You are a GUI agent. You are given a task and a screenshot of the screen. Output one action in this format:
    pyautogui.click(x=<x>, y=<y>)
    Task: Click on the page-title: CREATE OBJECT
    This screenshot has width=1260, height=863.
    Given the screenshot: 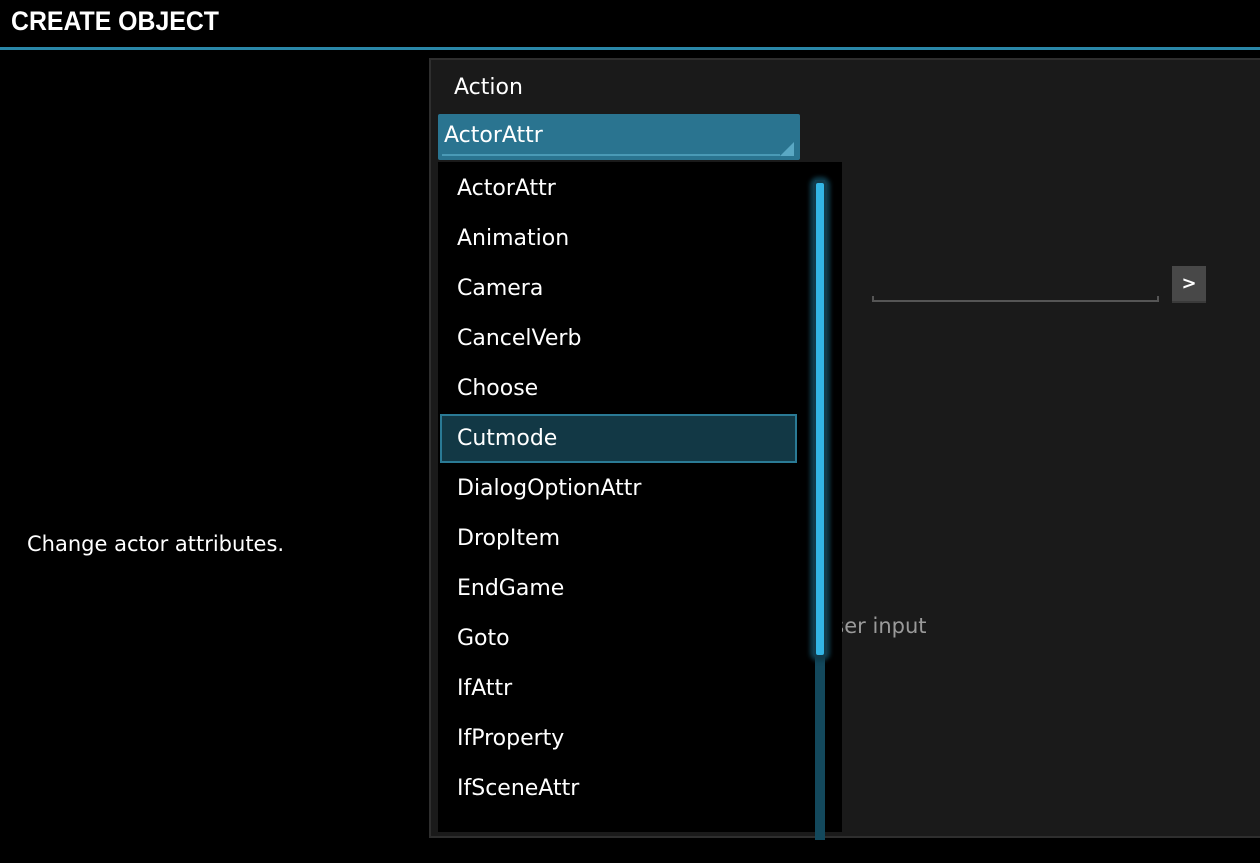 What is the action you would take?
    pyautogui.click(x=115, y=21)
    